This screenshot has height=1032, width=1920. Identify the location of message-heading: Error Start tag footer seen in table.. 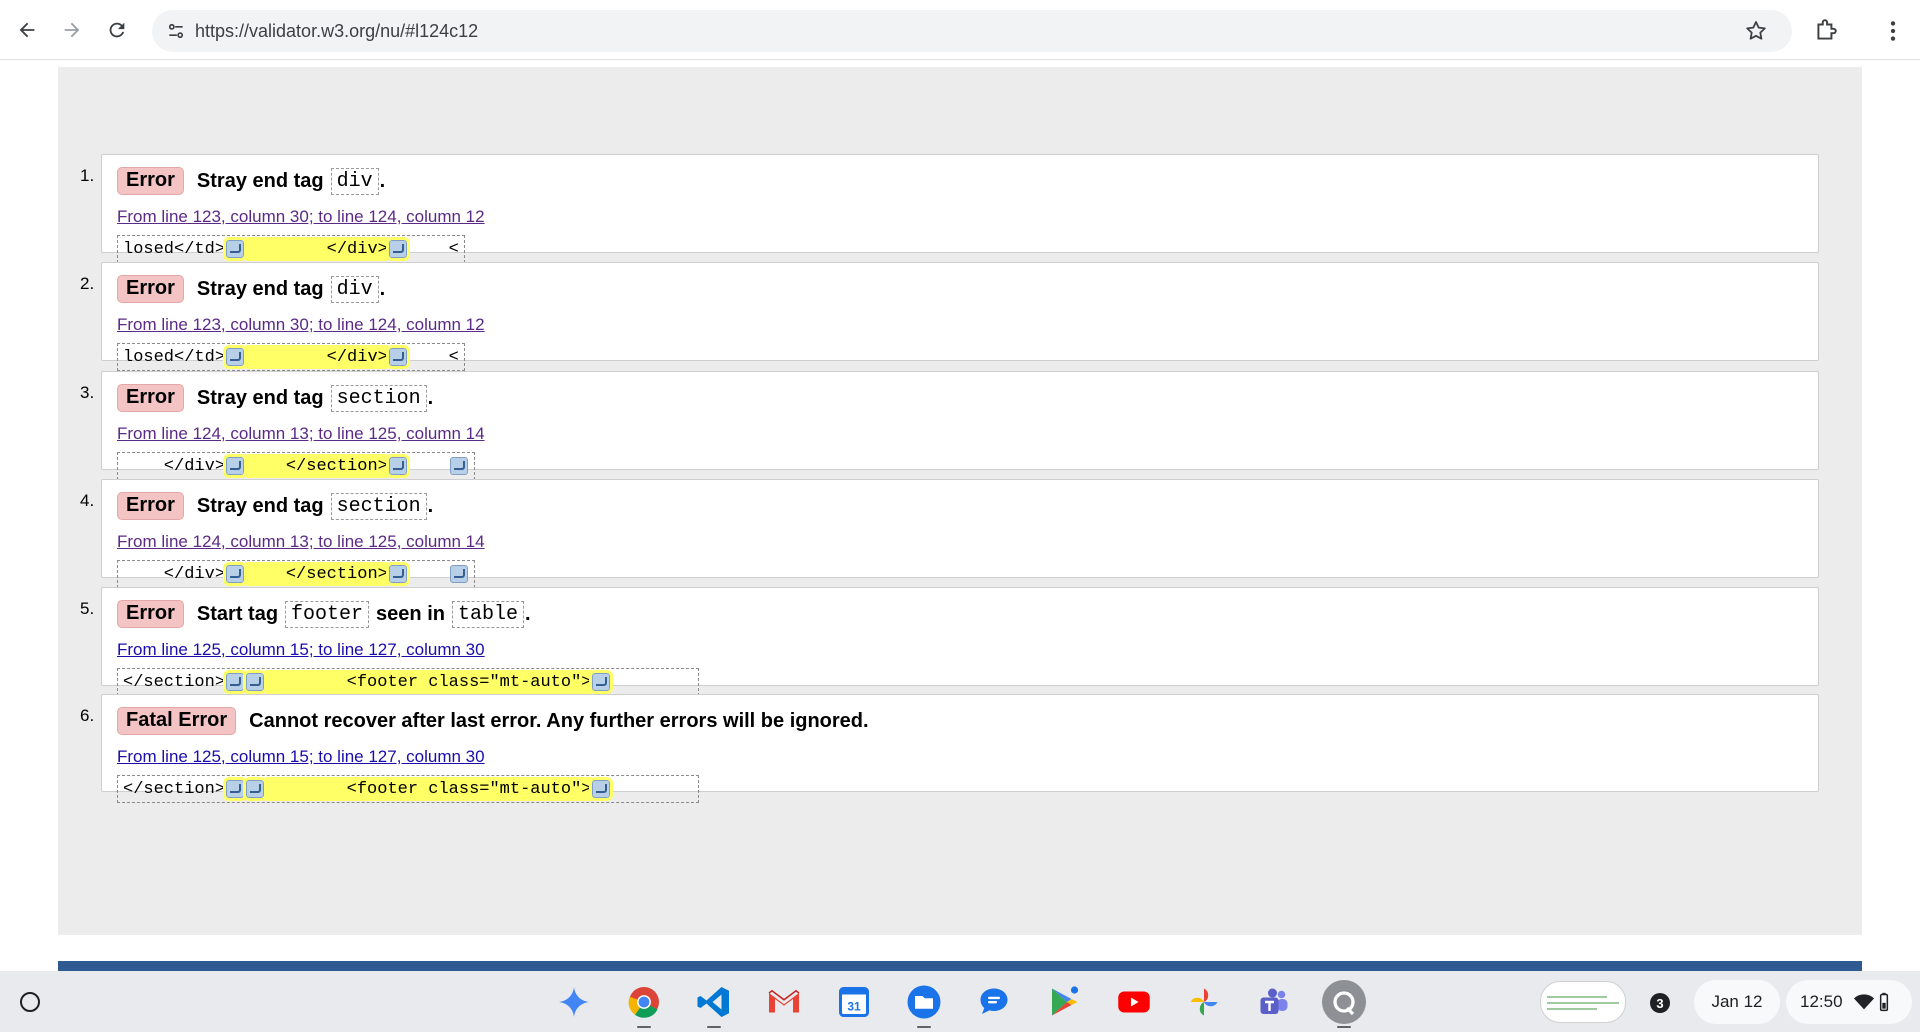
(324, 614).